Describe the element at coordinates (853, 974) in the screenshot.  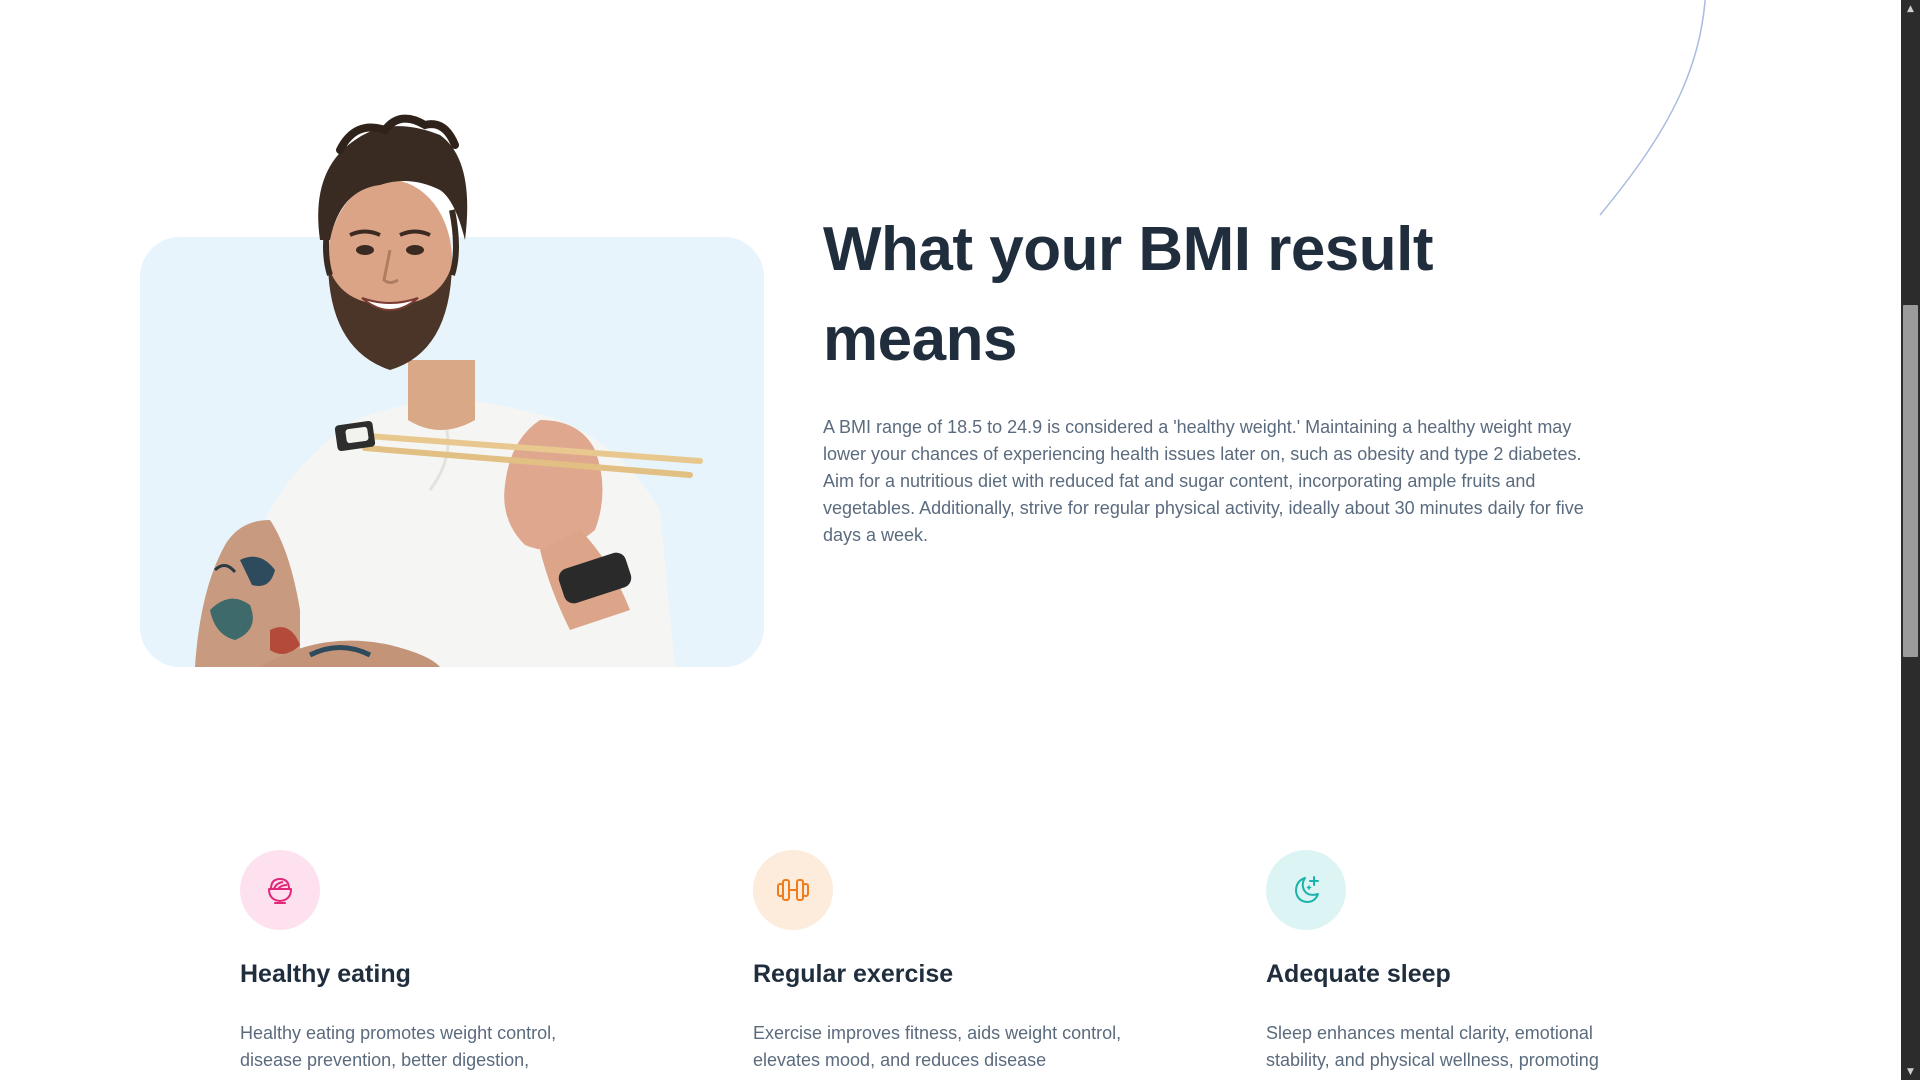
I see `feature-title: Regular exercise` at that location.